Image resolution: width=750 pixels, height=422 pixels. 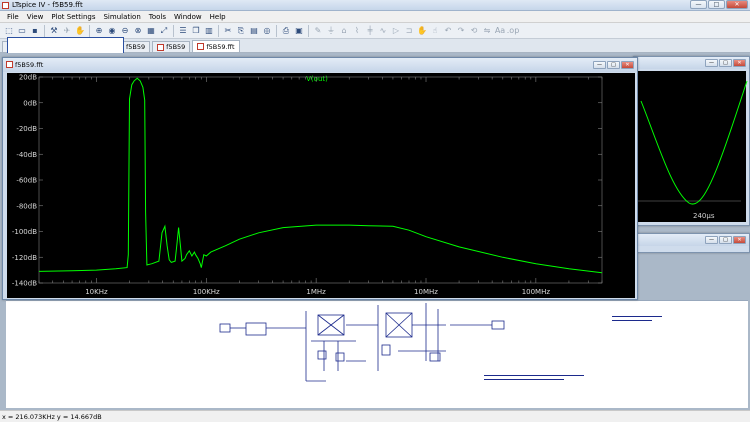 What do you see at coordinates (536, 292) in the screenshot?
I see `x-tick-label: 100MHz` at bounding box center [536, 292].